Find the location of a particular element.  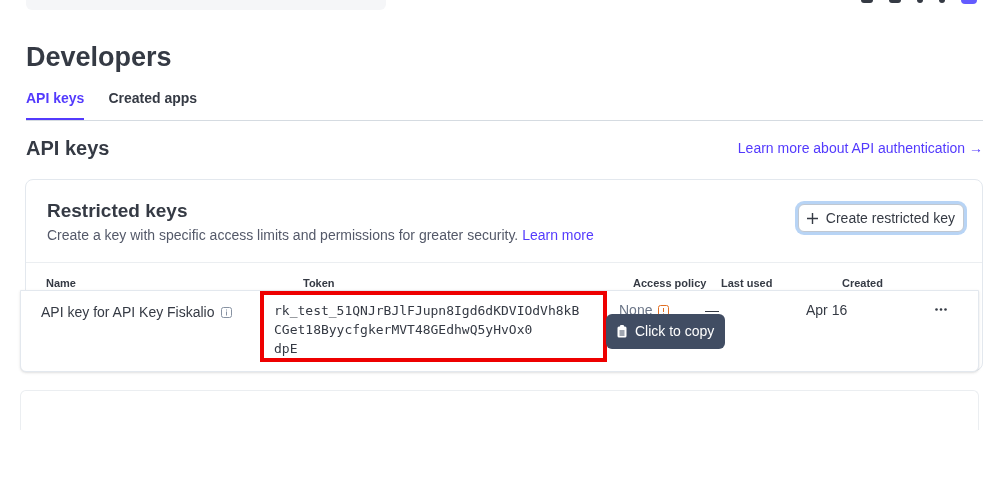

column-header: Token is located at coordinates (319, 283).